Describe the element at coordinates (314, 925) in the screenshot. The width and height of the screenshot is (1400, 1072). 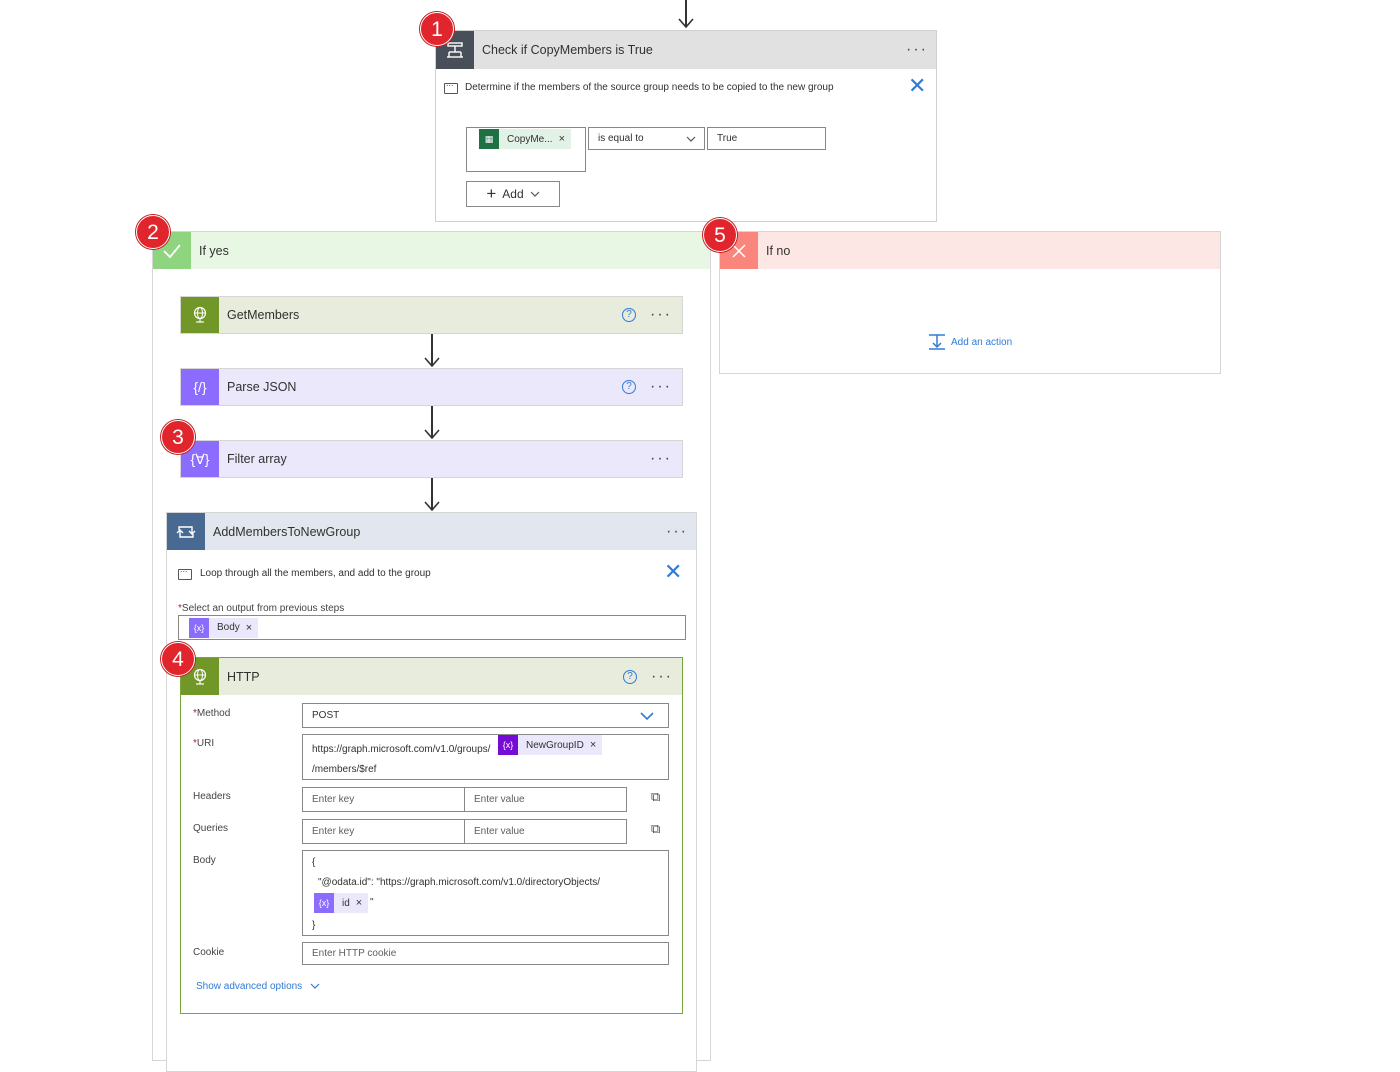
I see `body-text-line: }` at that location.